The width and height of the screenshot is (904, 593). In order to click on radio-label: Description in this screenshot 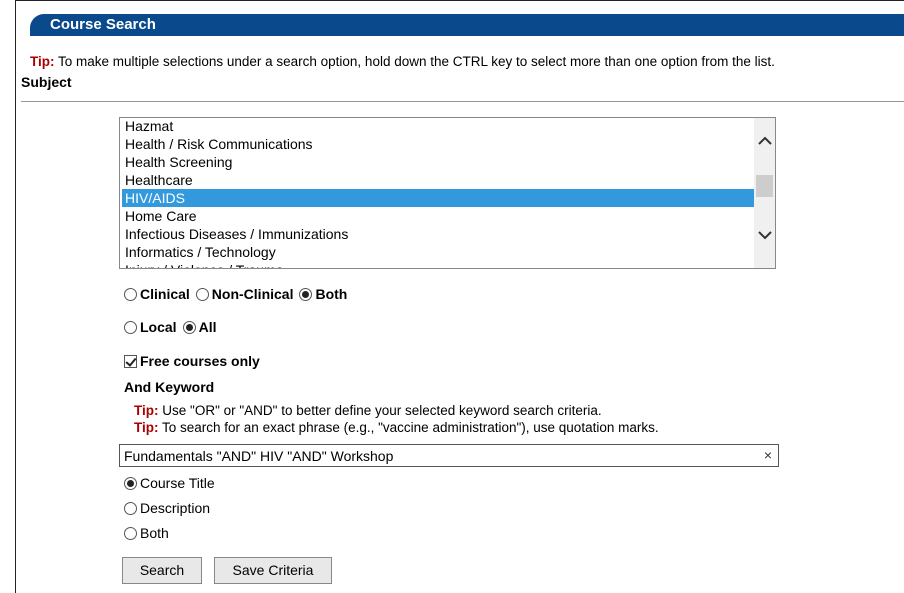, I will do `click(175, 508)`.